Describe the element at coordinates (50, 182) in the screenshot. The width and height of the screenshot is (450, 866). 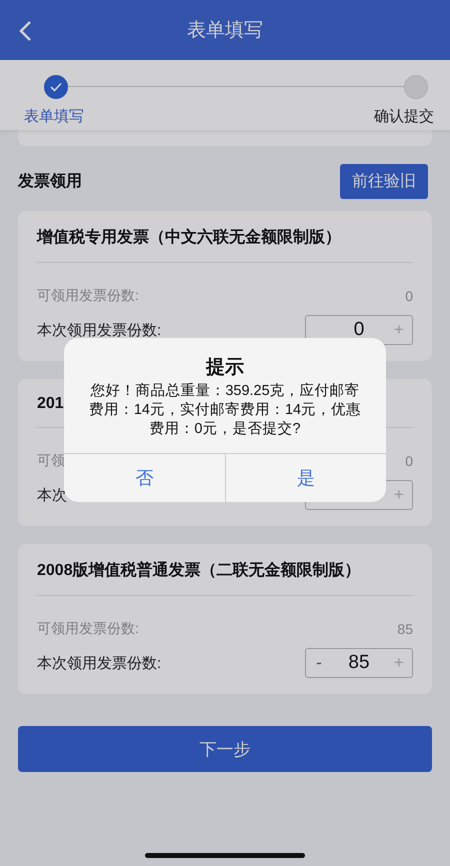
I see `section-title: 发票领用` at that location.